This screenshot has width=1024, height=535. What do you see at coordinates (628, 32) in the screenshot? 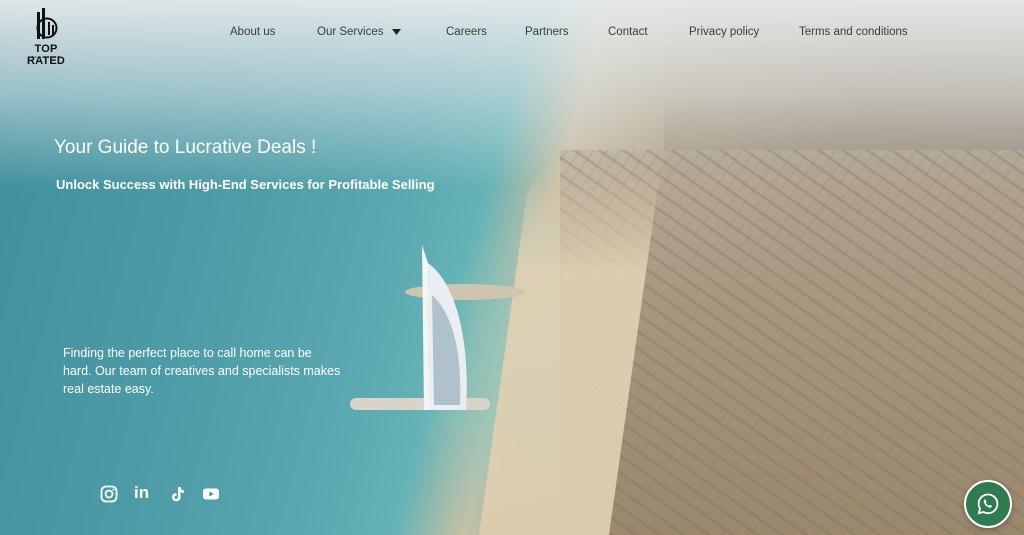
I see `nav-item-contact: Contact` at bounding box center [628, 32].